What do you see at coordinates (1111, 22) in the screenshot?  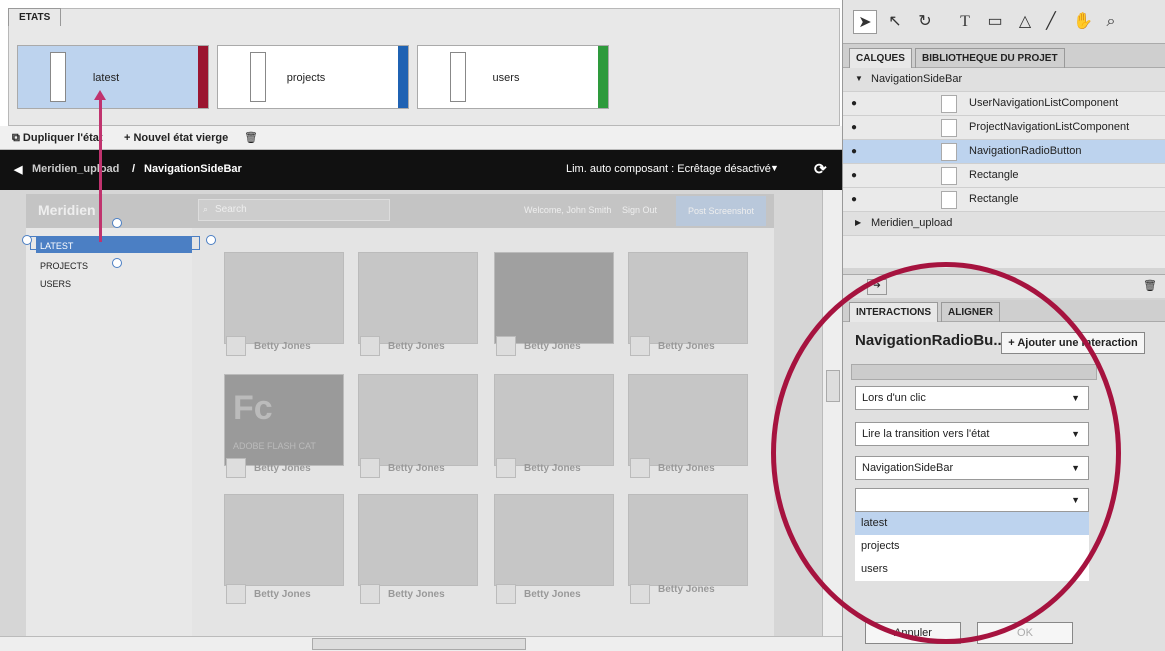 I see `zoom-icon: ⌕` at bounding box center [1111, 22].